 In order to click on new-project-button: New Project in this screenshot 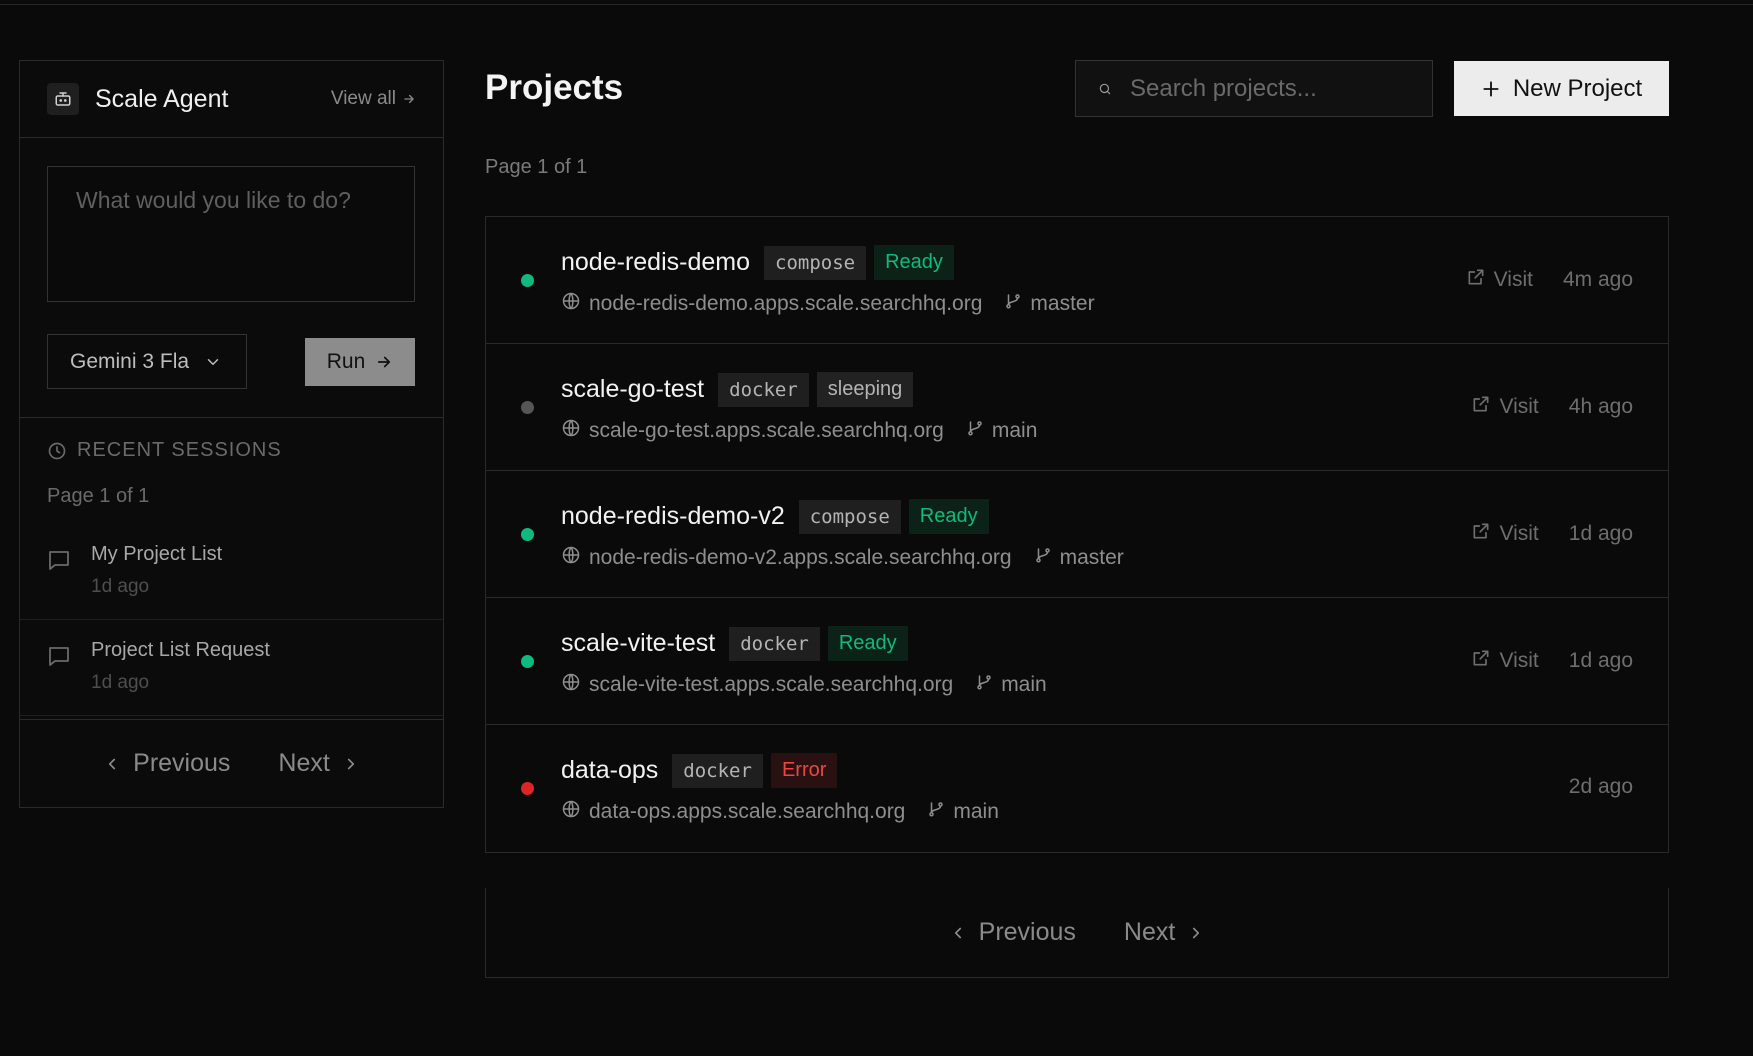, I will do `click(1561, 88)`.